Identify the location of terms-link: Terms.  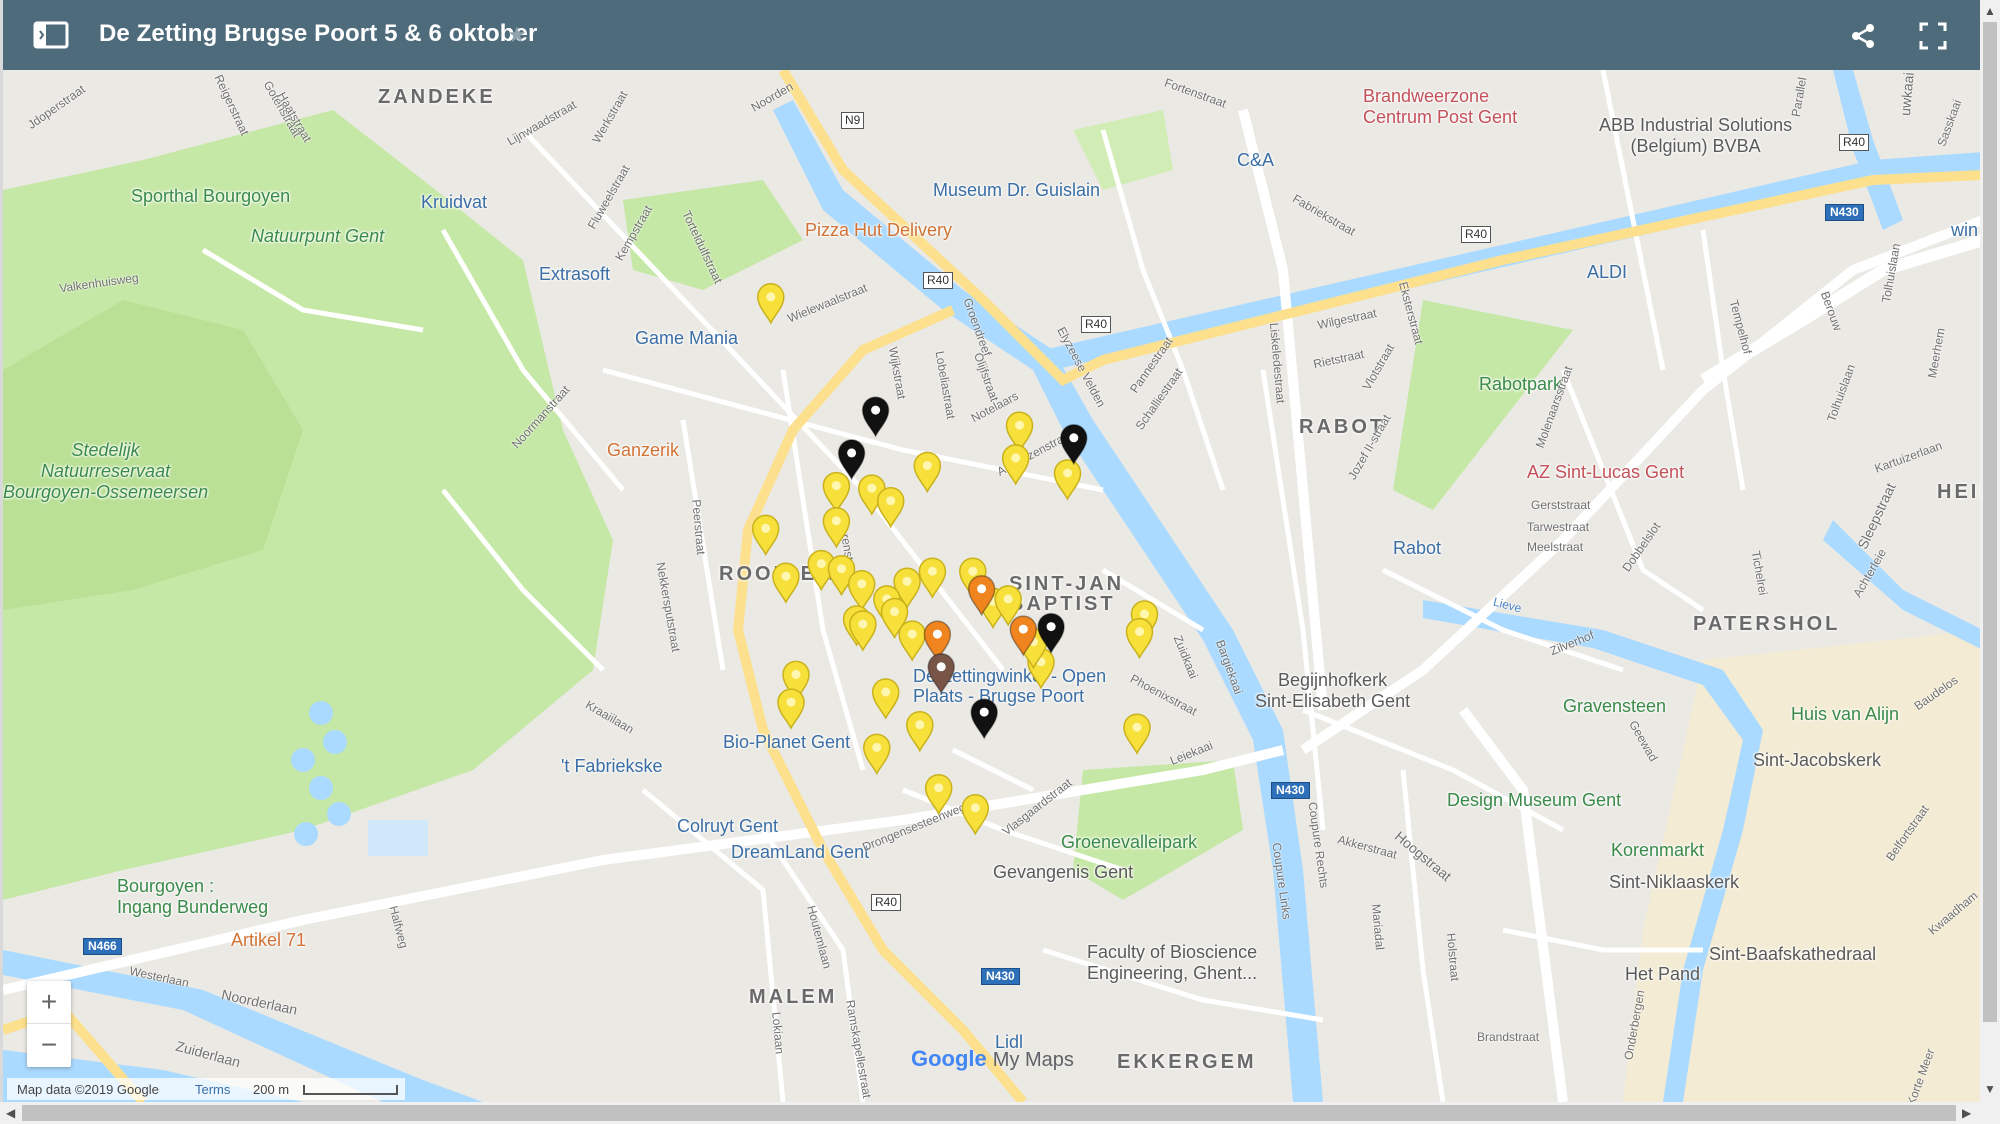
(212, 1089).